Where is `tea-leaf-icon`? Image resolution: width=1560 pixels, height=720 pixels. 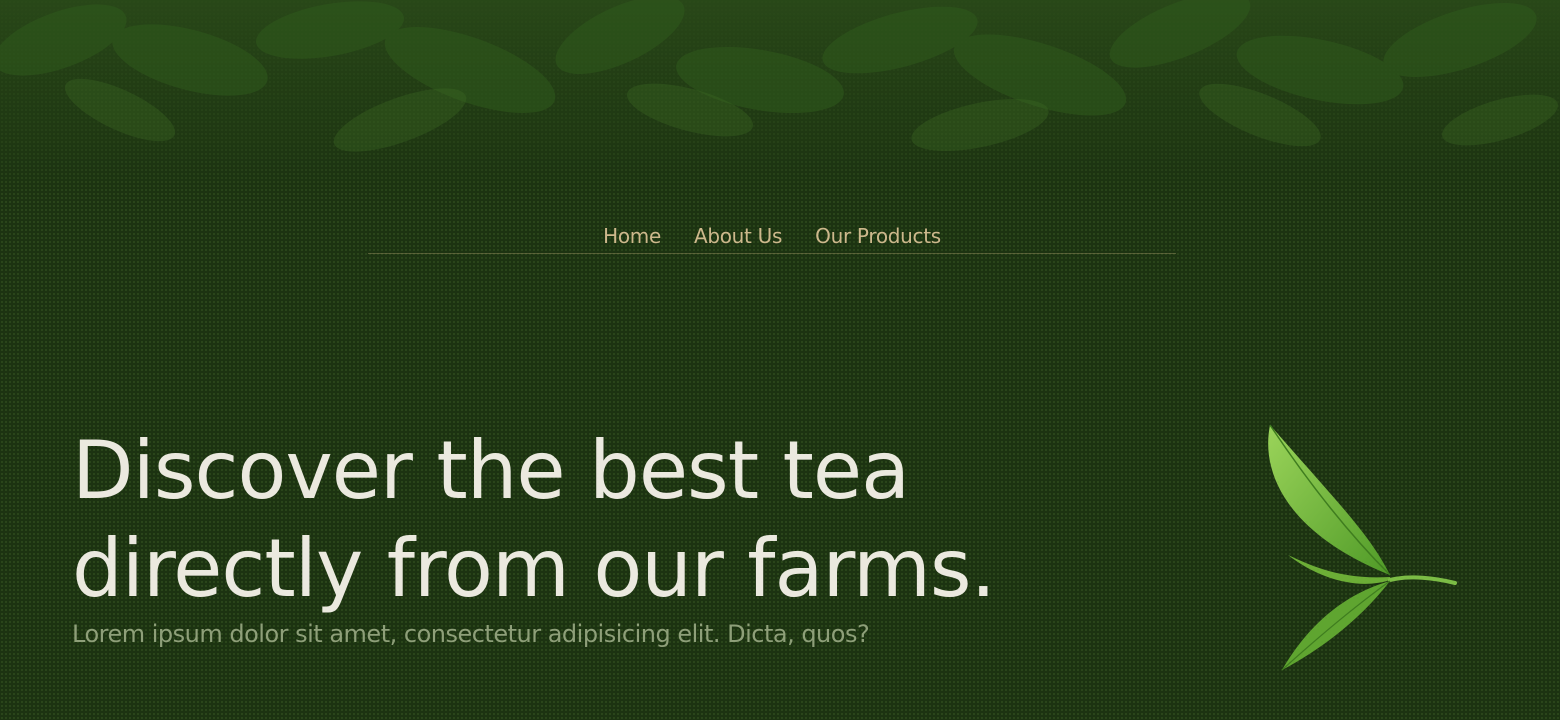 tea-leaf-icon is located at coordinates (1362, 547).